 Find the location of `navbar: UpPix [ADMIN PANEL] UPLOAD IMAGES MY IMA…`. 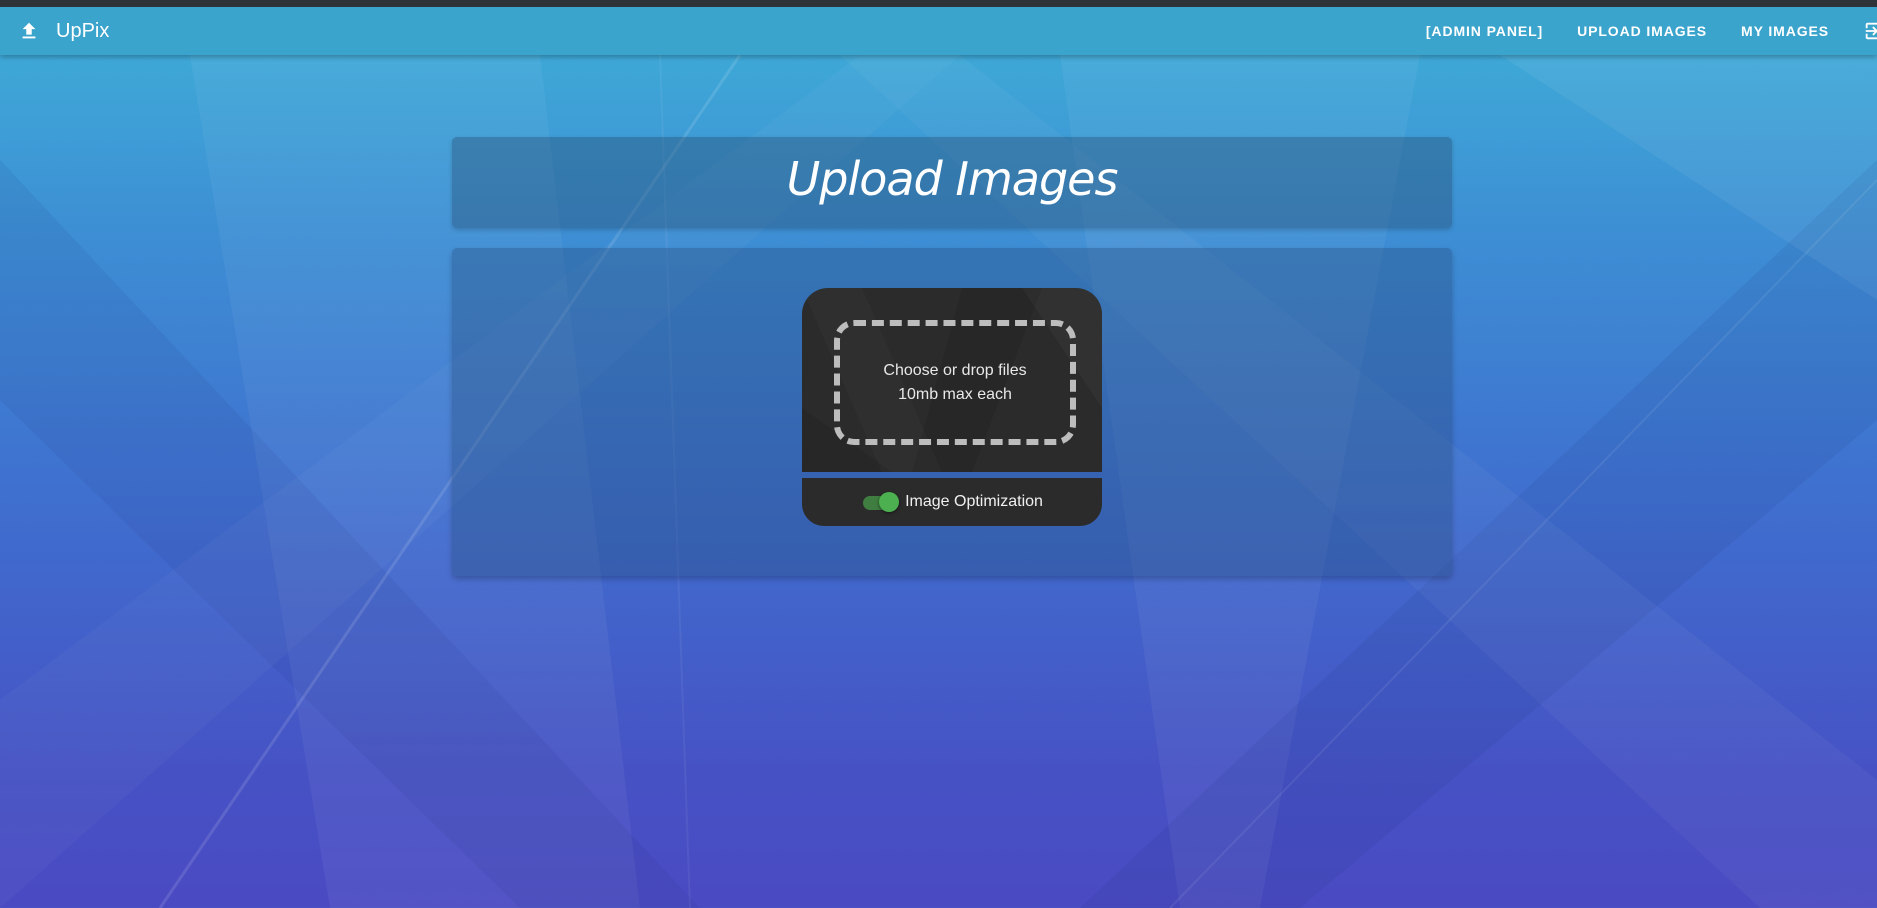

navbar: UpPix [ADMIN PANEL] UPLOAD IMAGES MY IMA… is located at coordinates (938, 31).